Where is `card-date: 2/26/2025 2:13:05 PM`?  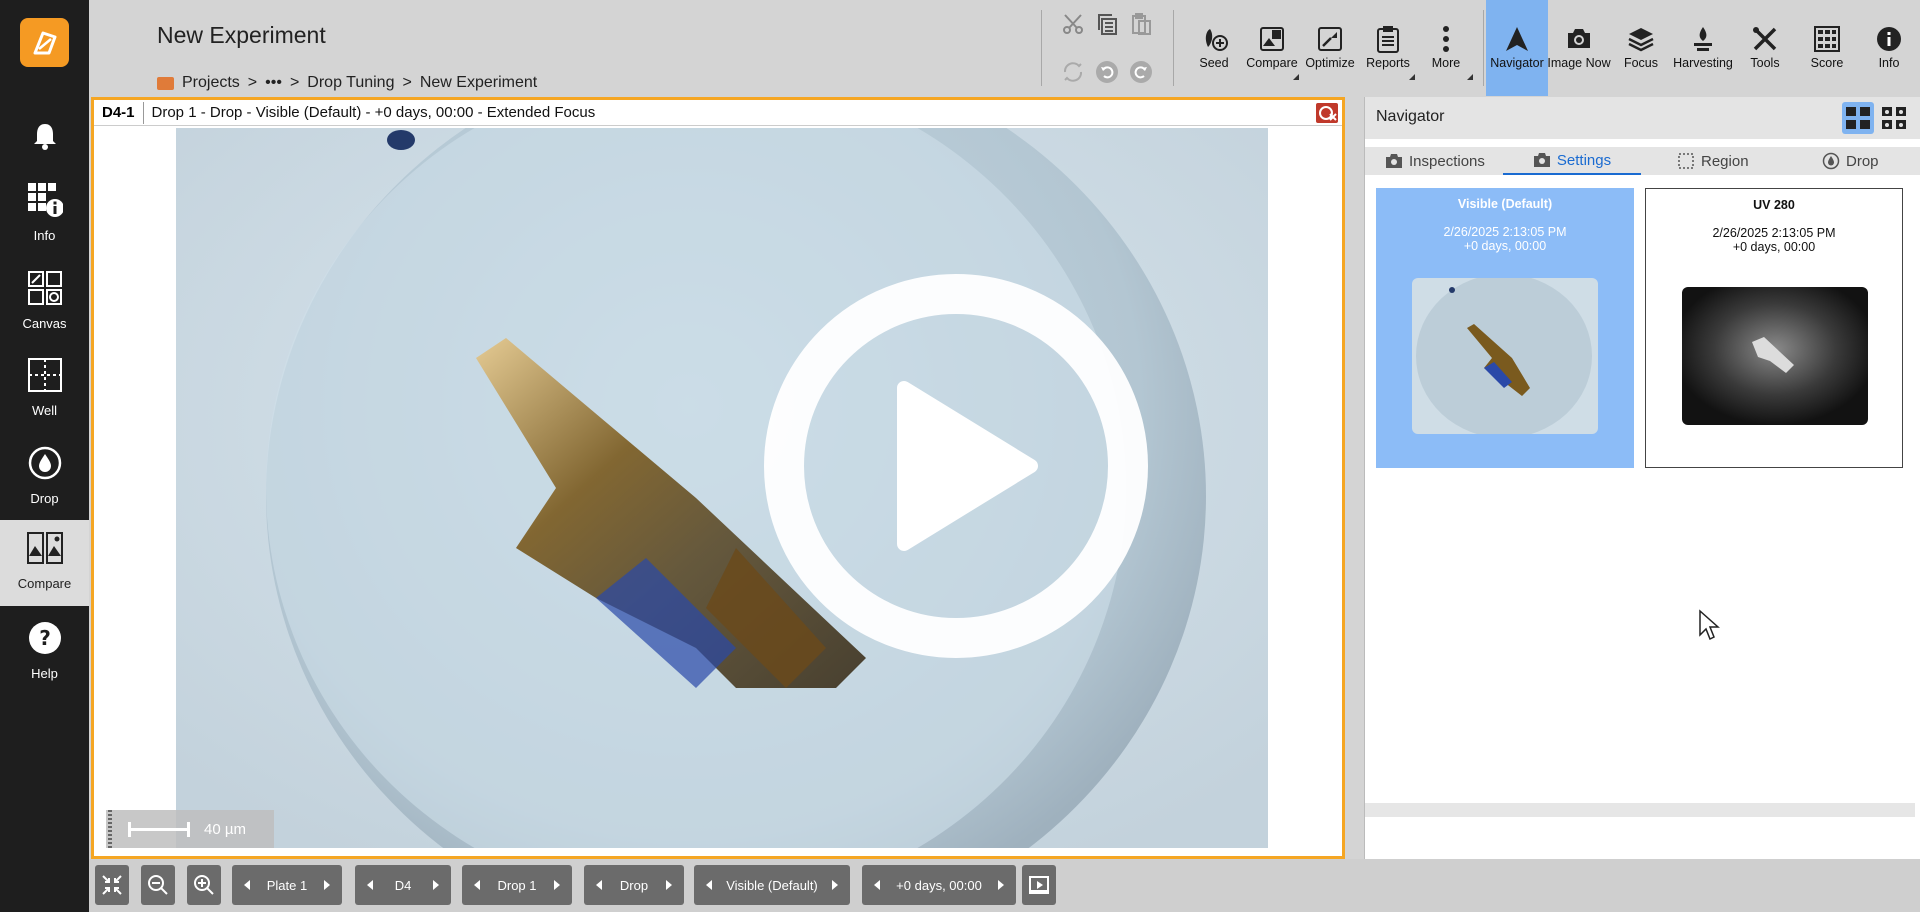 card-date: 2/26/2025 2:13:05 PM is located at coordinates (1505, 232).